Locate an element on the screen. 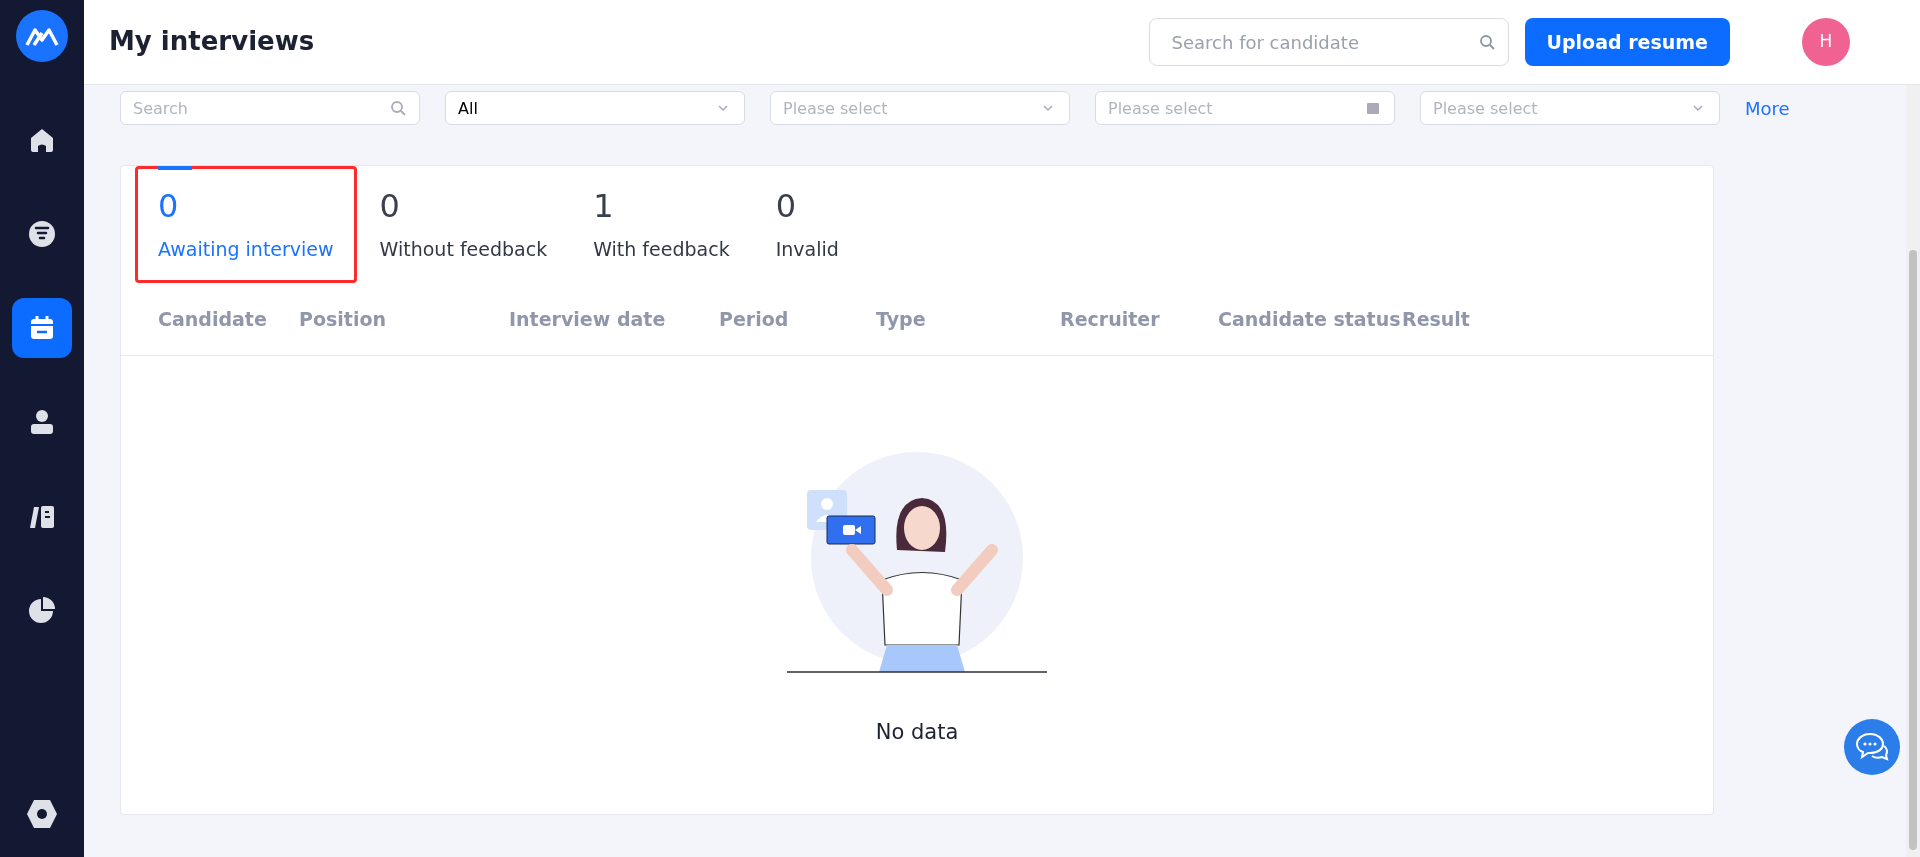  chat-icon is located at coordinates (1872, 747).